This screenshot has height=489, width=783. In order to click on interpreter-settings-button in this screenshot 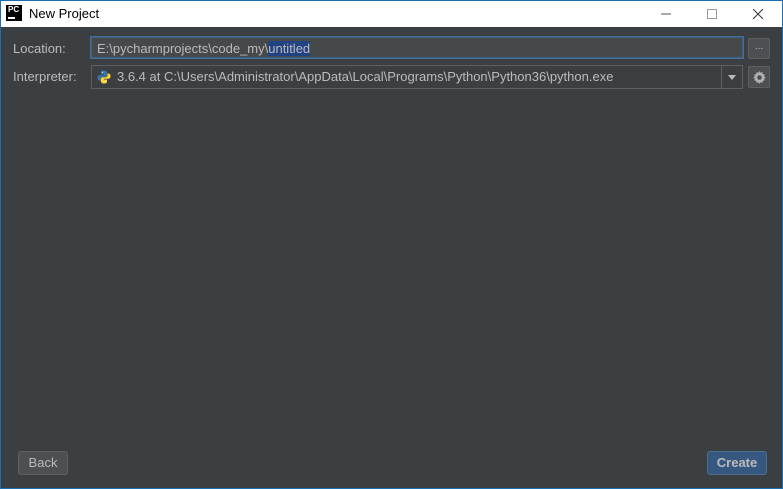, I will do `click(759, 77)`.